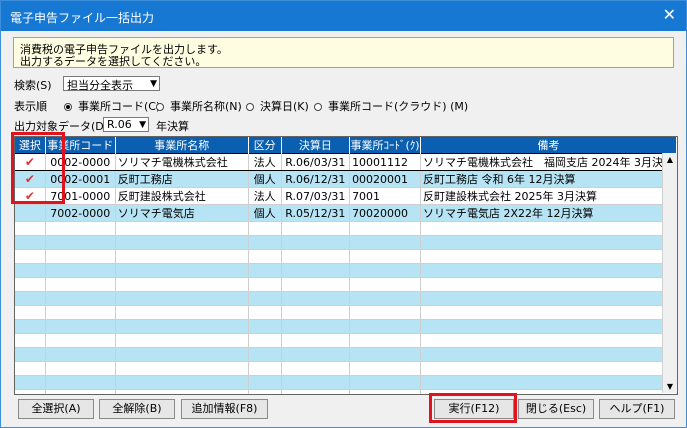 This screenshot has height=428, width=687. I want to click on window-title: 電子申告ファイル一括出力, so click(82, 18).